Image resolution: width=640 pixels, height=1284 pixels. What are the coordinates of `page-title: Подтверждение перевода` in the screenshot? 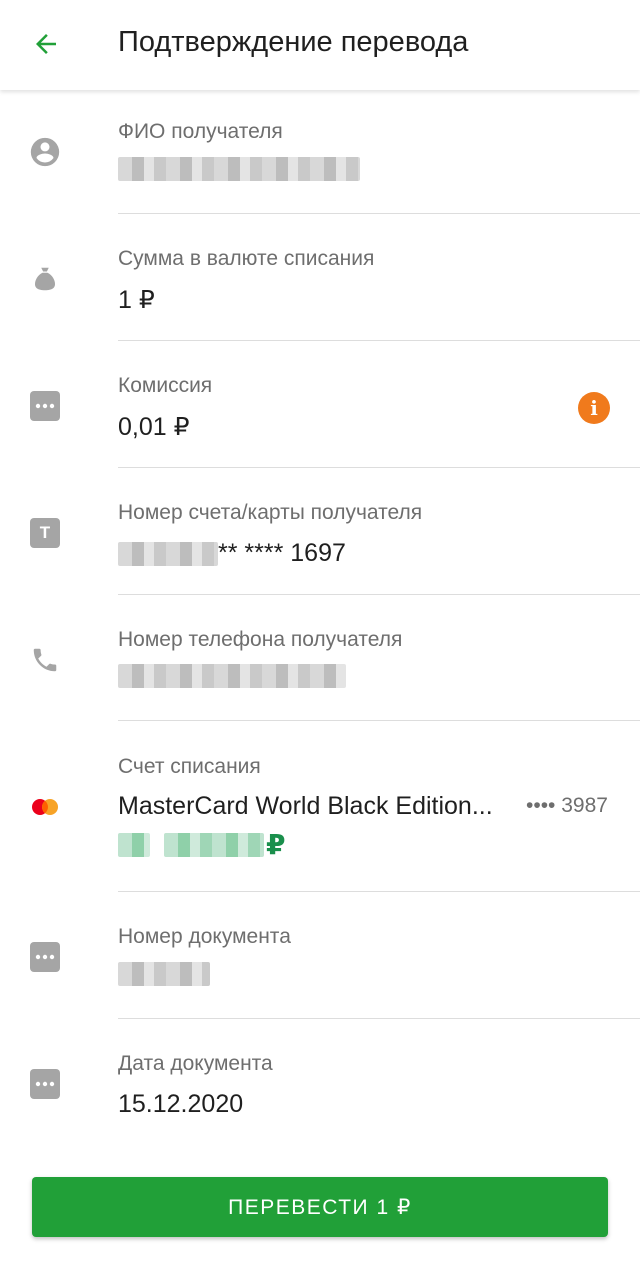 It's located at (293, 42).